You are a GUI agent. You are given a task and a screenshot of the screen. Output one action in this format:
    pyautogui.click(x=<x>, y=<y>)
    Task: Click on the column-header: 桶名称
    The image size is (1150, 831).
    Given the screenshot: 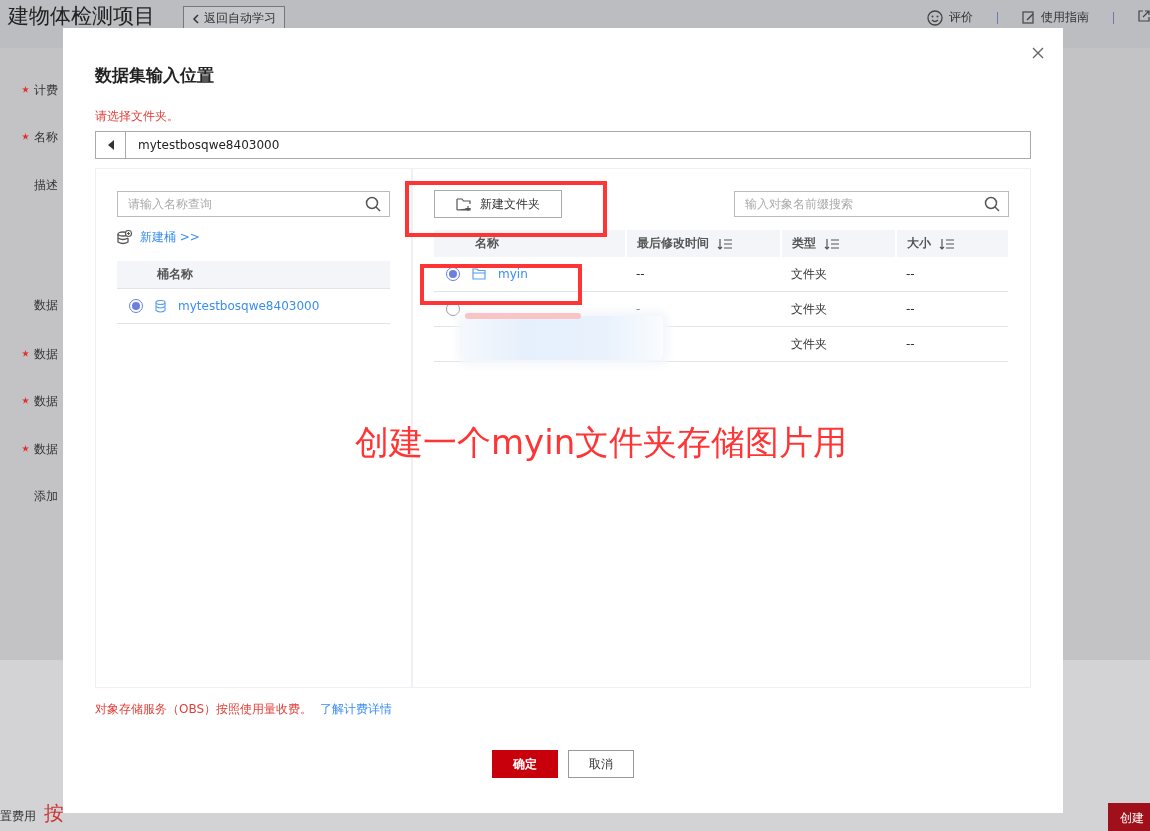 What is the action you would take?
    pyautogui.click(x=253, y=275)
    